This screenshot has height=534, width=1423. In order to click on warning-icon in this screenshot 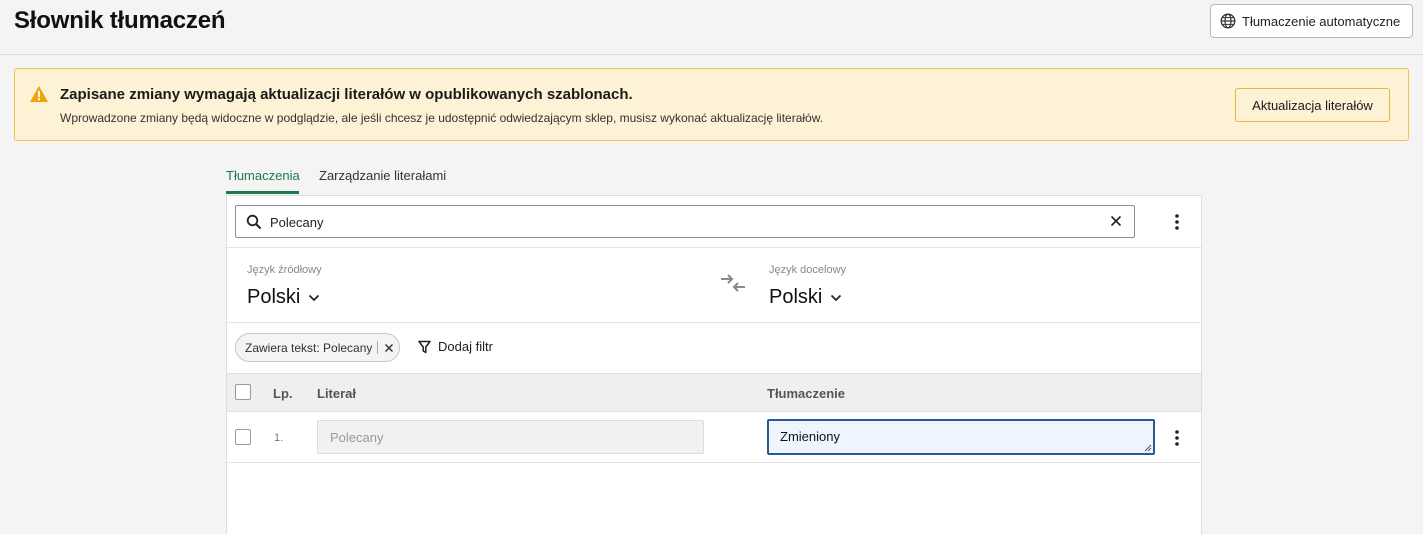, I will do `click(39, 94)`.